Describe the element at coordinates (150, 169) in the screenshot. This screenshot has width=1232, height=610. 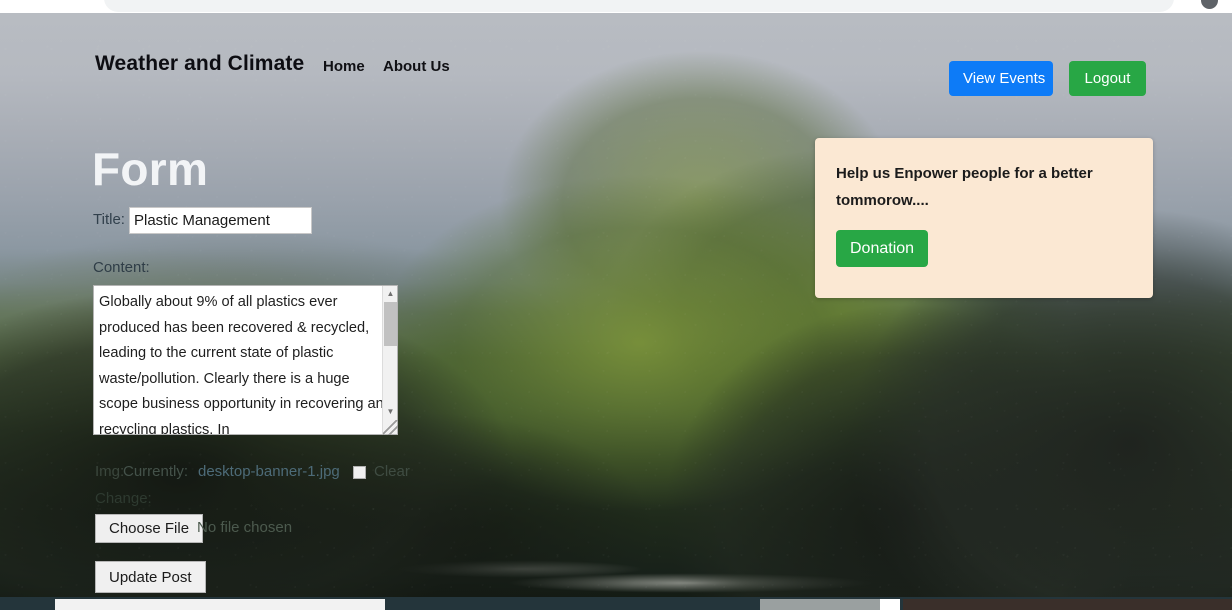
I see `page-title: Form` at that location.